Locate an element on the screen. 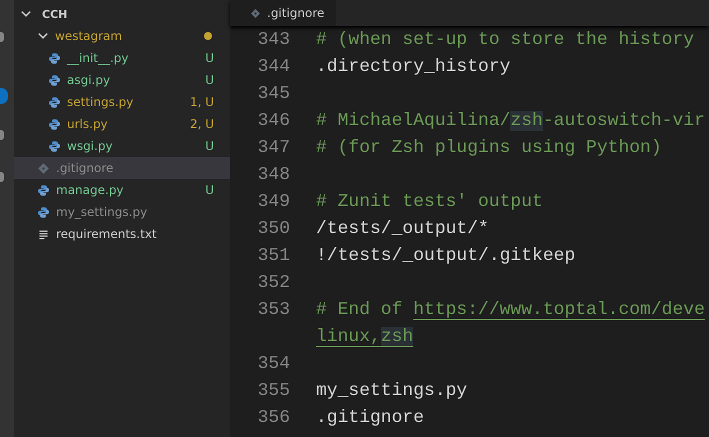 This screenshot has width=709, height=437. code-line: .directory_history is located at coordinates (413, 66).